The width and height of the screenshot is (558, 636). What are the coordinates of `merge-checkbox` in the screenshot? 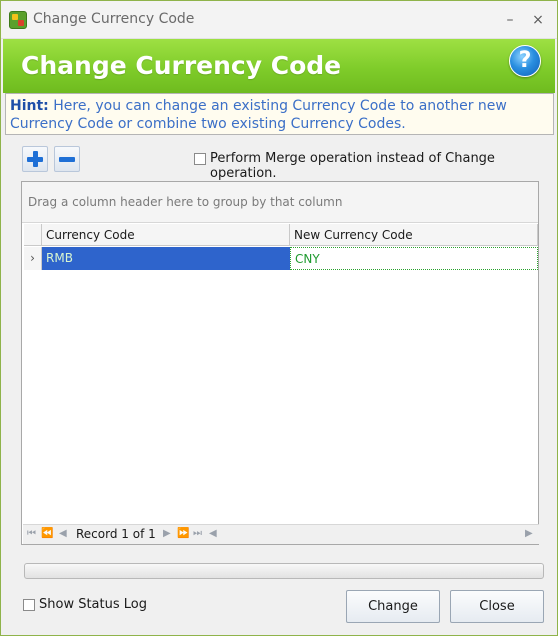 It's located at (200, 159).